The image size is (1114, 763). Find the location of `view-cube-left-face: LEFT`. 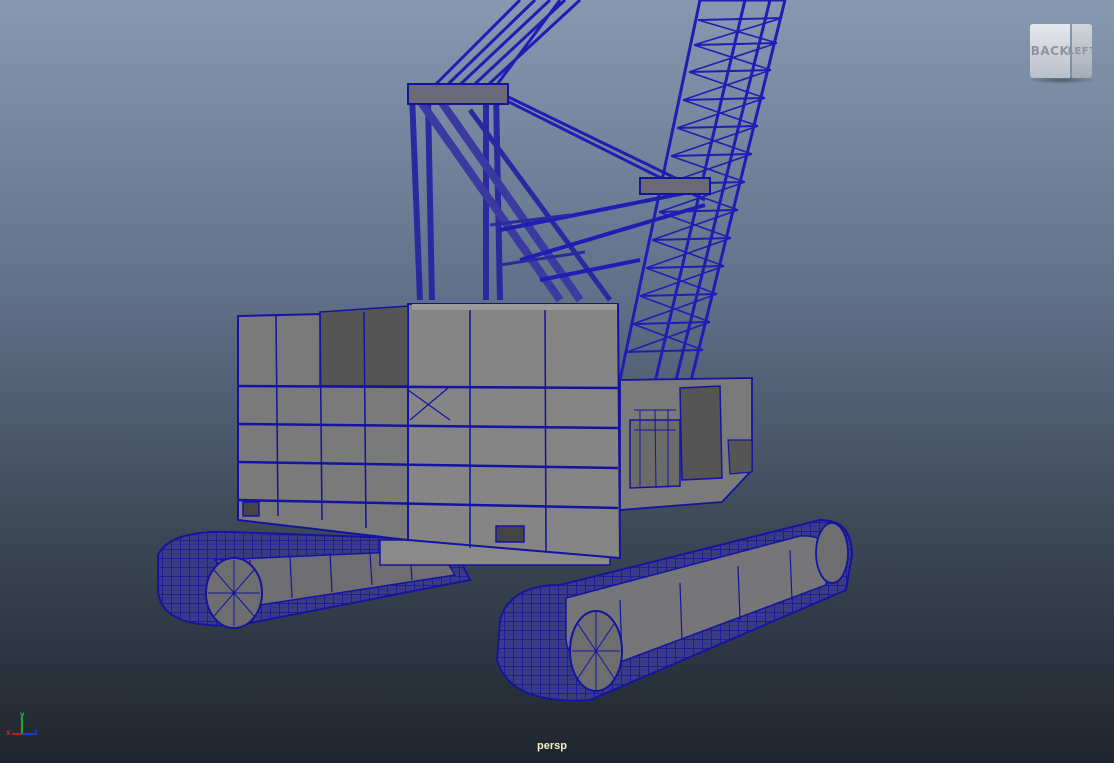

view-cube-left-face: LEFT is located at coordinates (1082, 51).